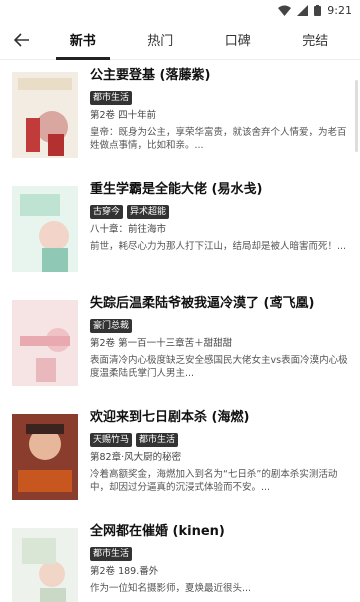 This screenshot has width=360, height=602. I want to click on status-time: 9:21, so click(339, 10).